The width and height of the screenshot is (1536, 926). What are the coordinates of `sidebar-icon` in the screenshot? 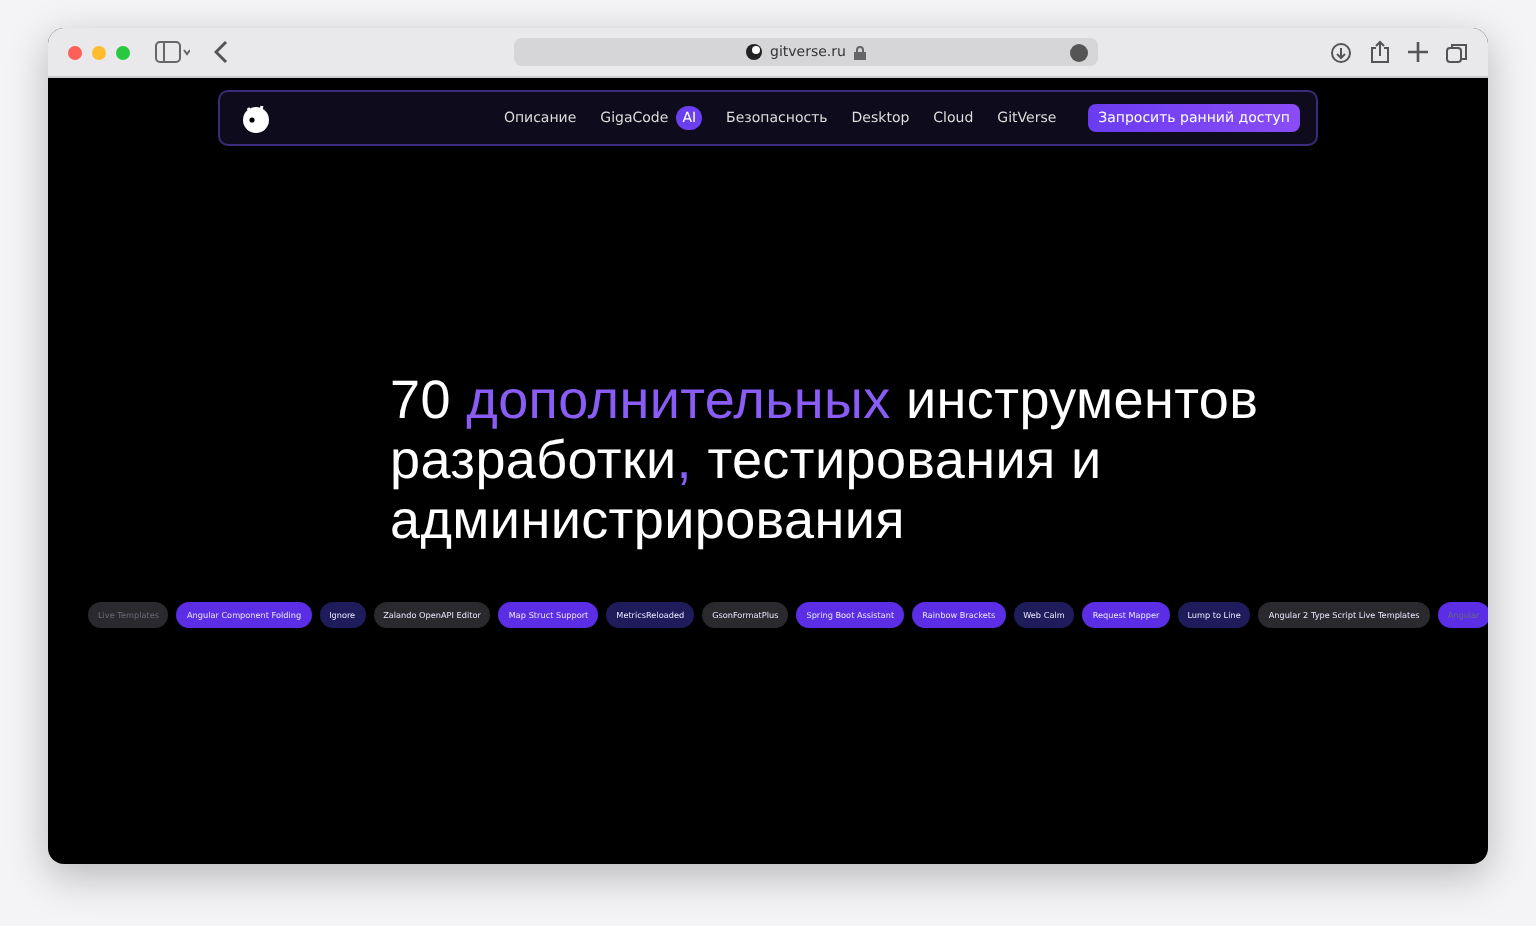 It's located at (172, 52).